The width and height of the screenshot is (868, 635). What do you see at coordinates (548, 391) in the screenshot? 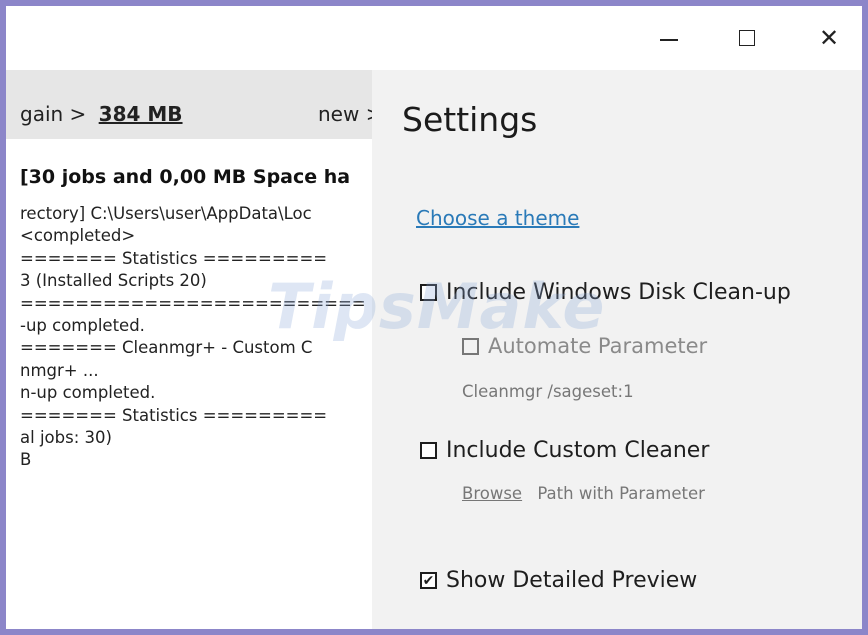
I see `automate-hint: Cleanmgr /sageset:1` at bounding box center [548, 391].